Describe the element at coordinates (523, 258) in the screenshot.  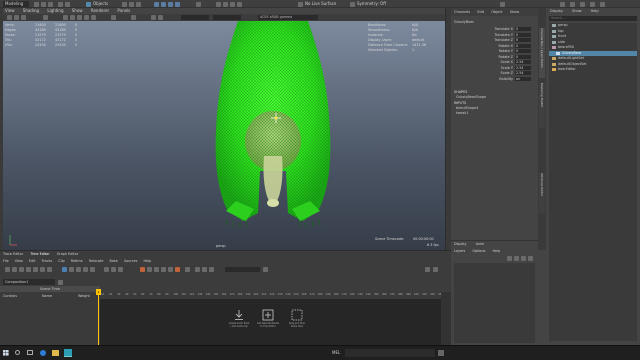
I see `new-layer-icon` at that location.